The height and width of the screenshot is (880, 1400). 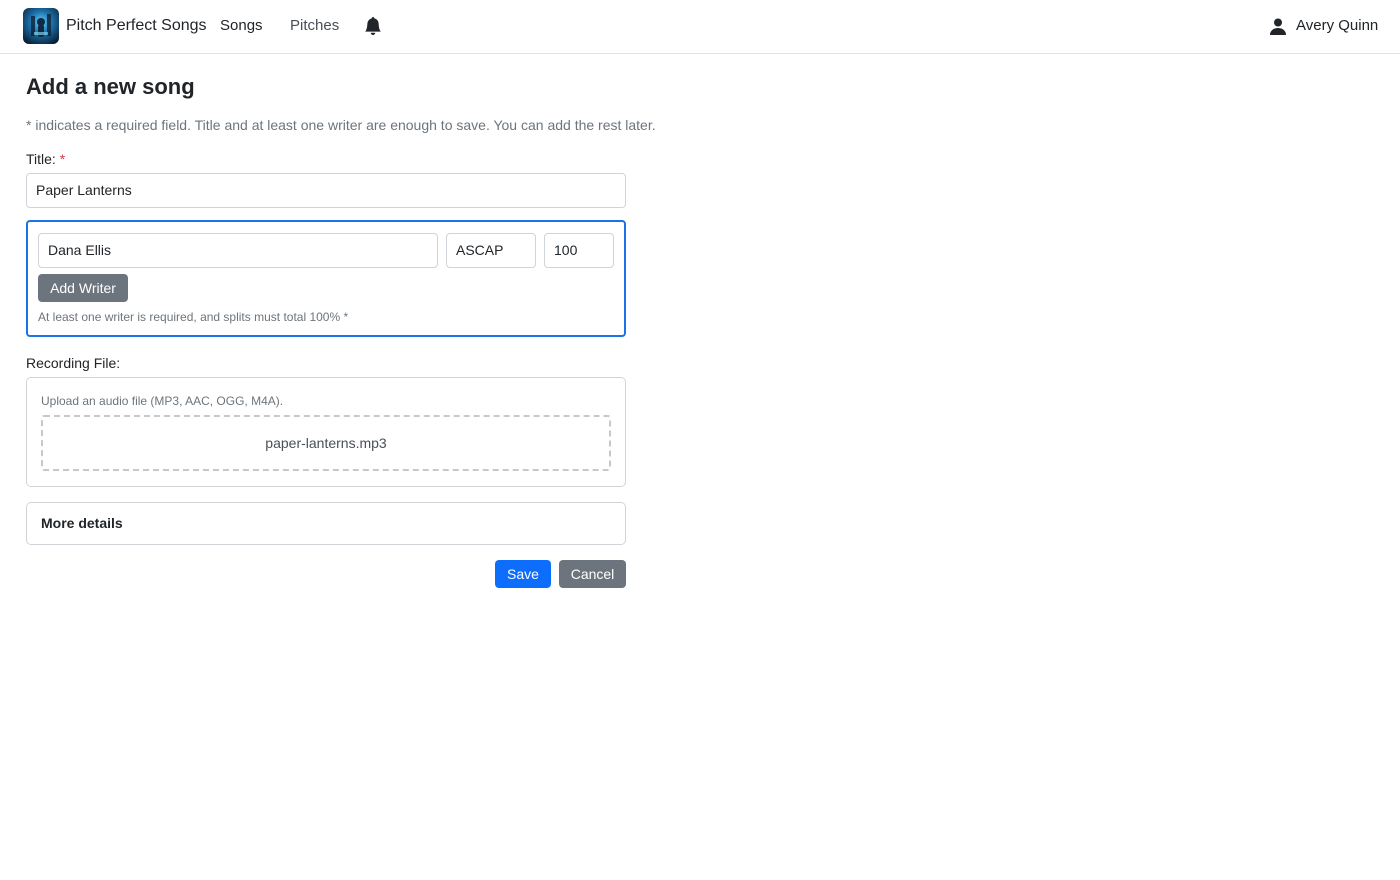 What do you see at coordinates (592, 574) in the screenshot?
I see `cancel-button: Cancel` at bounding box center [592, 574].